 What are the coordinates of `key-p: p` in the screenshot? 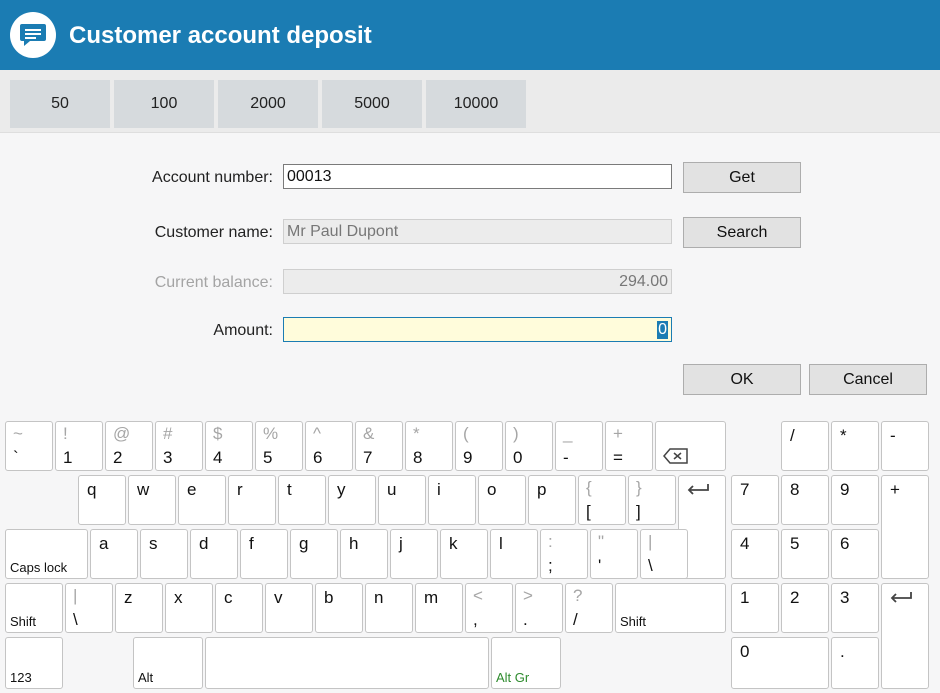 It's located at (552, 500).